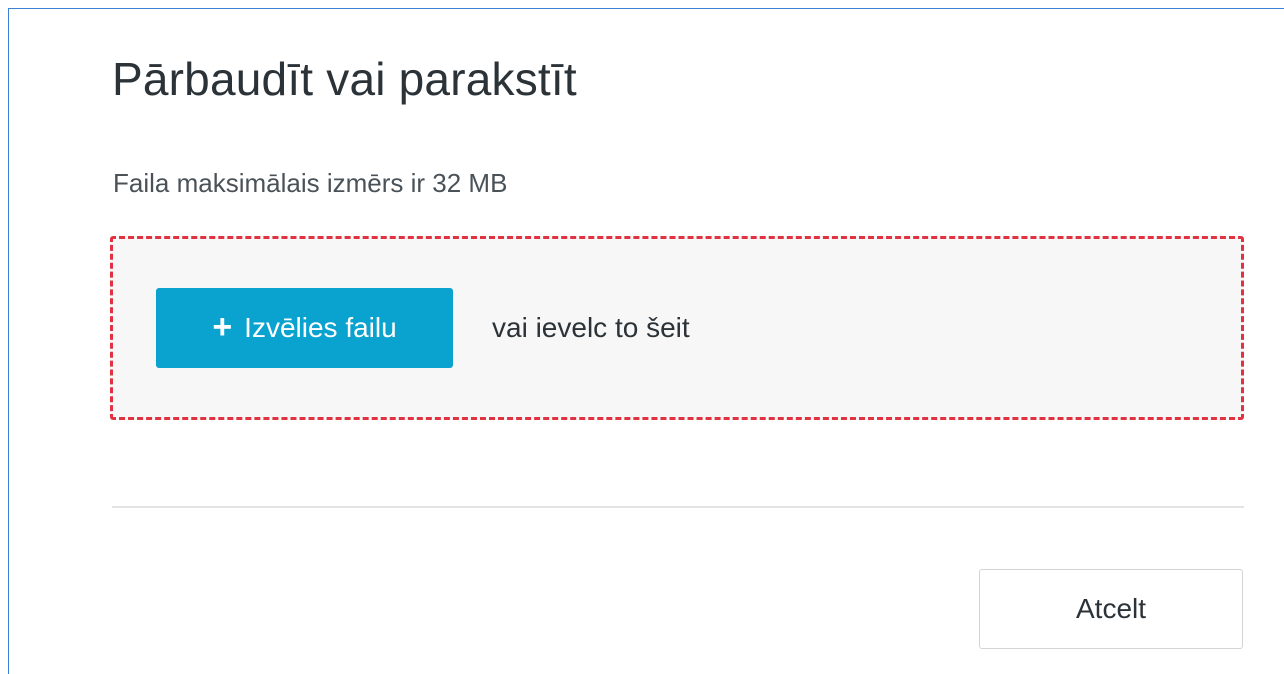 This screenshot has width=1284, height=674. Describe the element at coordinates (222, 326) in the screenshot. I see `plus-icon: +` at that location.